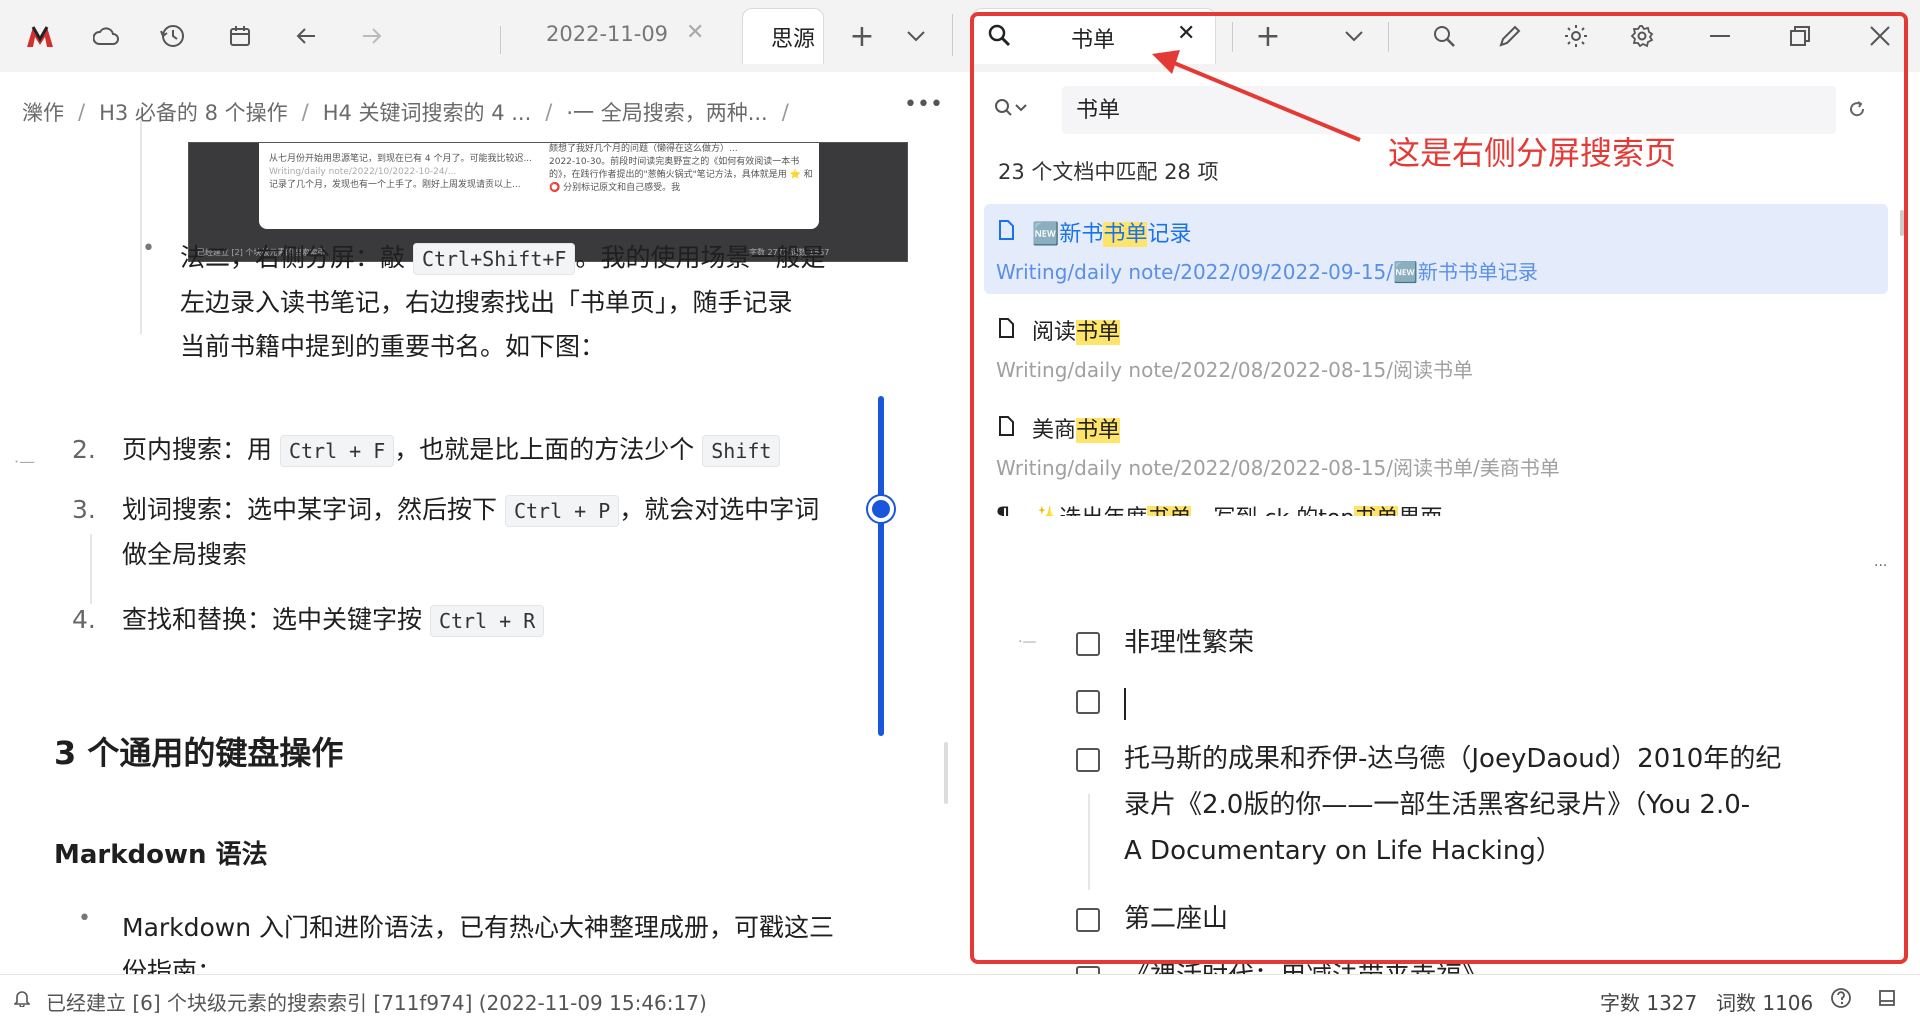 The width and height of the screenshot is (1920, 1021). What do you see at coordinates (881, 566) in the screenshot?
I see `scroll-slider-track` at bounding box center [881, 566].